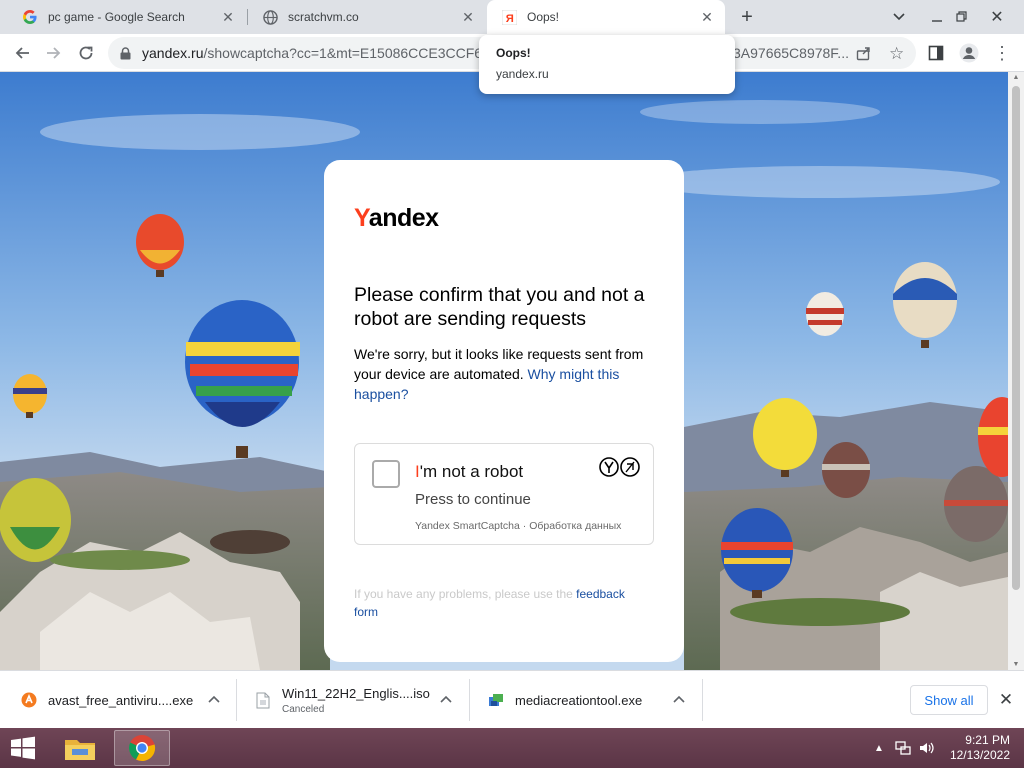  I want to click on tab-oops: Я Oops! ✕, so click(606, 17).